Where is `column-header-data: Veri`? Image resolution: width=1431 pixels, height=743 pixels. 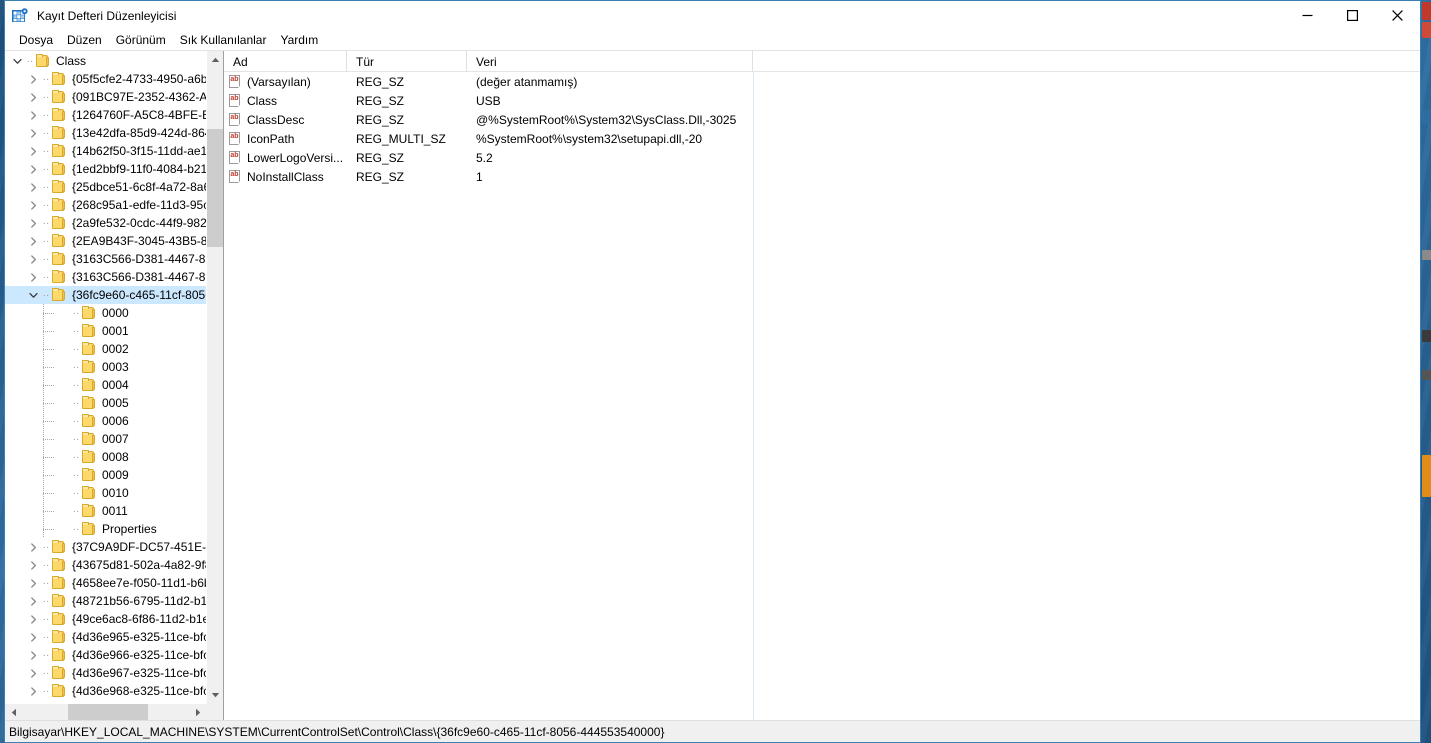
column-header-data: Veri is located at coordinates (610, 61).